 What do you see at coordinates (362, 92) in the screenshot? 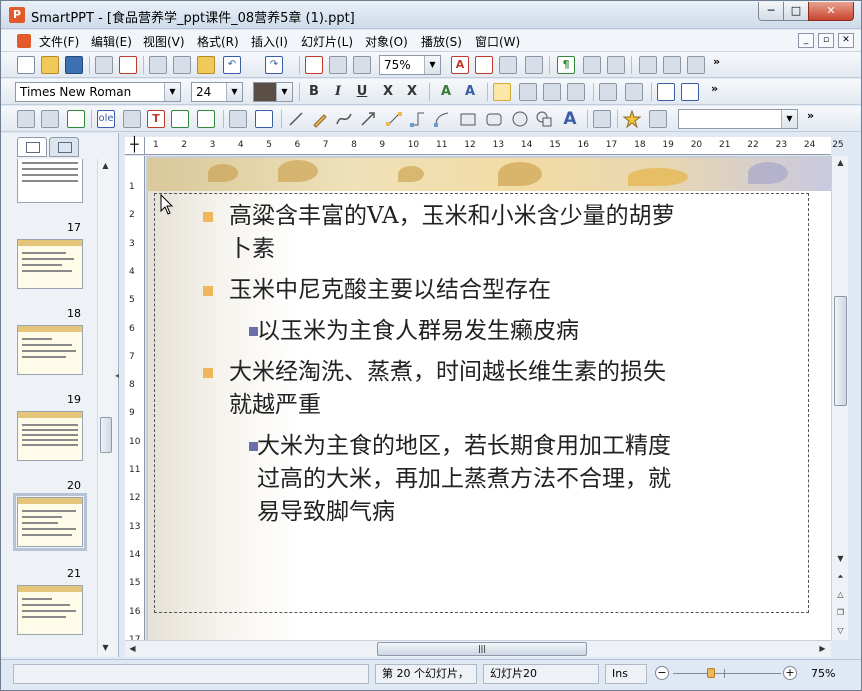
I see `underline-button: U` at bounding box center [362, 92].